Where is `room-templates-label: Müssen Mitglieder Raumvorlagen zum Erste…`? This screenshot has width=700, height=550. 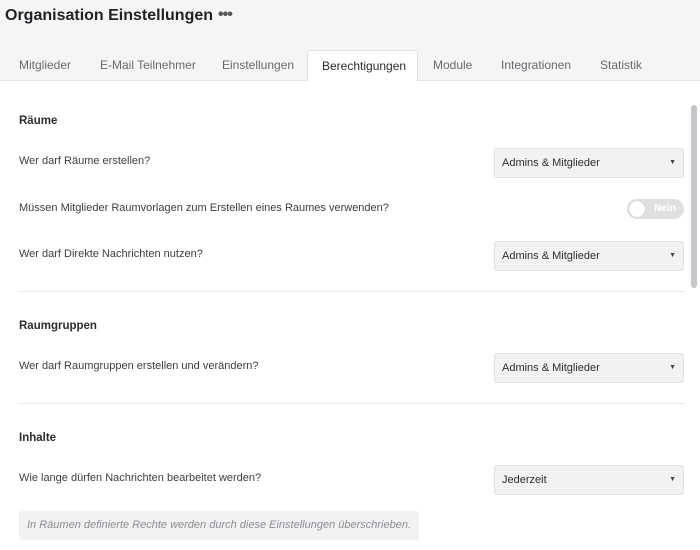
room-templates-label: Müssen Mitglieder Raumvorlagen zum Erste… is located at coordinates (204, 208).